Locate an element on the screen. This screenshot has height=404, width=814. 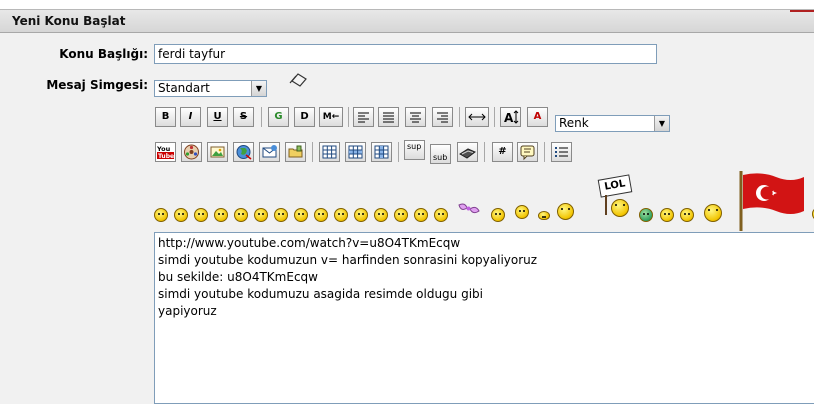
sleeping-smiley-icon is located at coordinates (522, 212).